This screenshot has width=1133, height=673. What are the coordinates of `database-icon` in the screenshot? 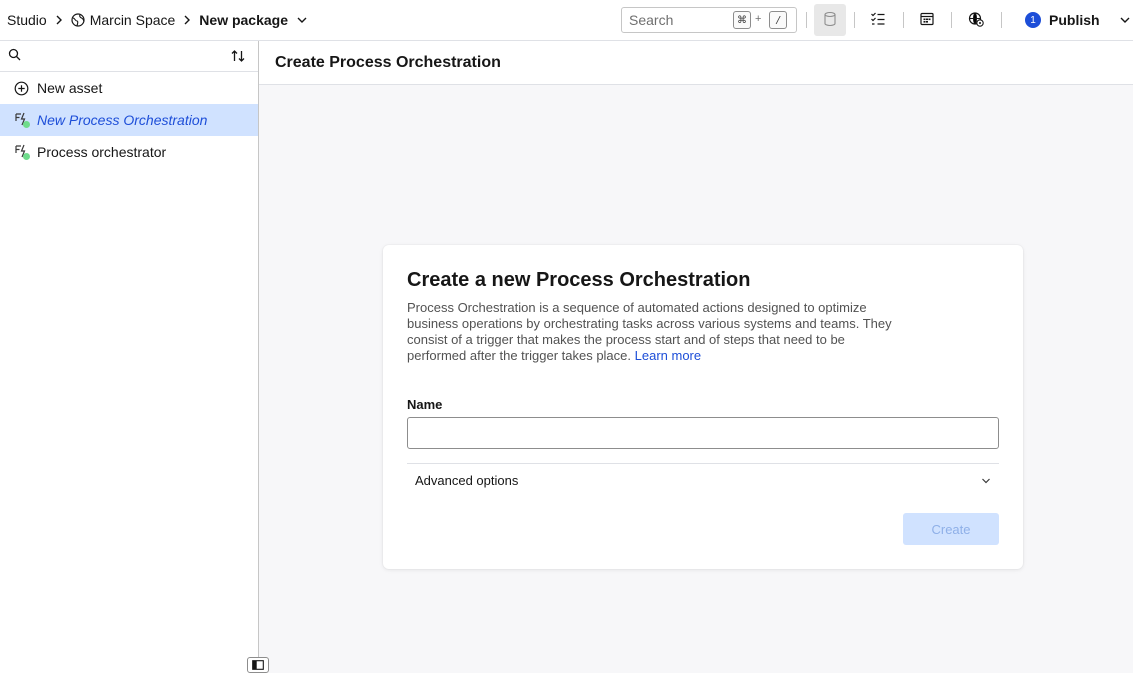 It's located at (830, 20).